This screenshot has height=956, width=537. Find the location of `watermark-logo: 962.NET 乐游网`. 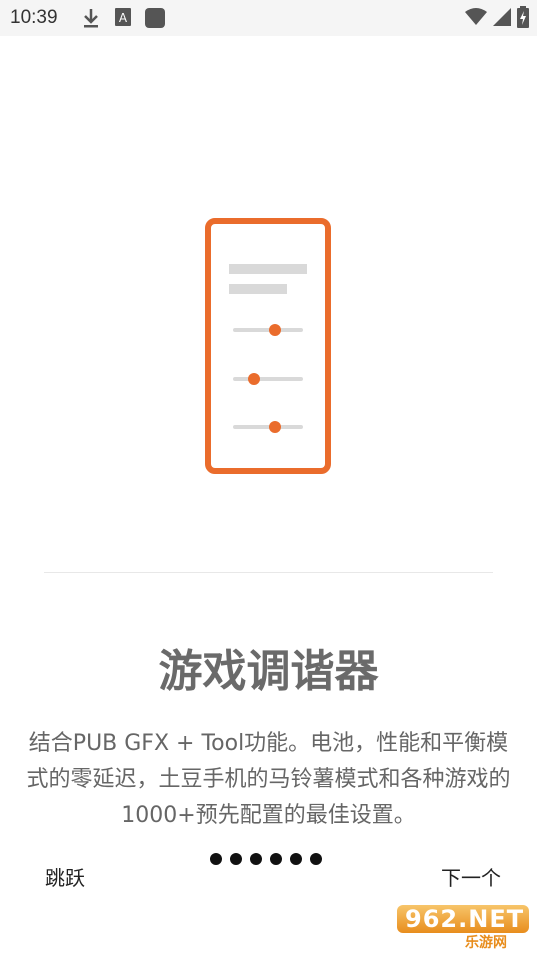

watermark-logo: 962.NET 乐游网 is located at coordinates (463, 927).